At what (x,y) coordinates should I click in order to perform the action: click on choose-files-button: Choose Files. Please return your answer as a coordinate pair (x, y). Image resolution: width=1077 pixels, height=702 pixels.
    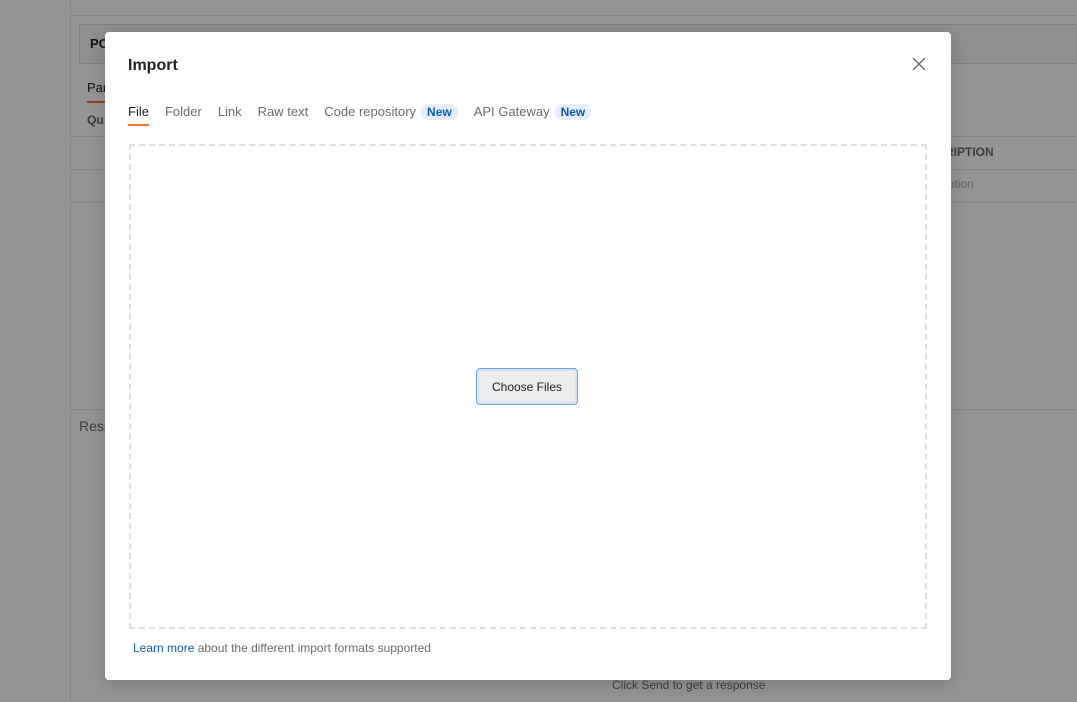
    Looking at the image, I should click on (527, 386).